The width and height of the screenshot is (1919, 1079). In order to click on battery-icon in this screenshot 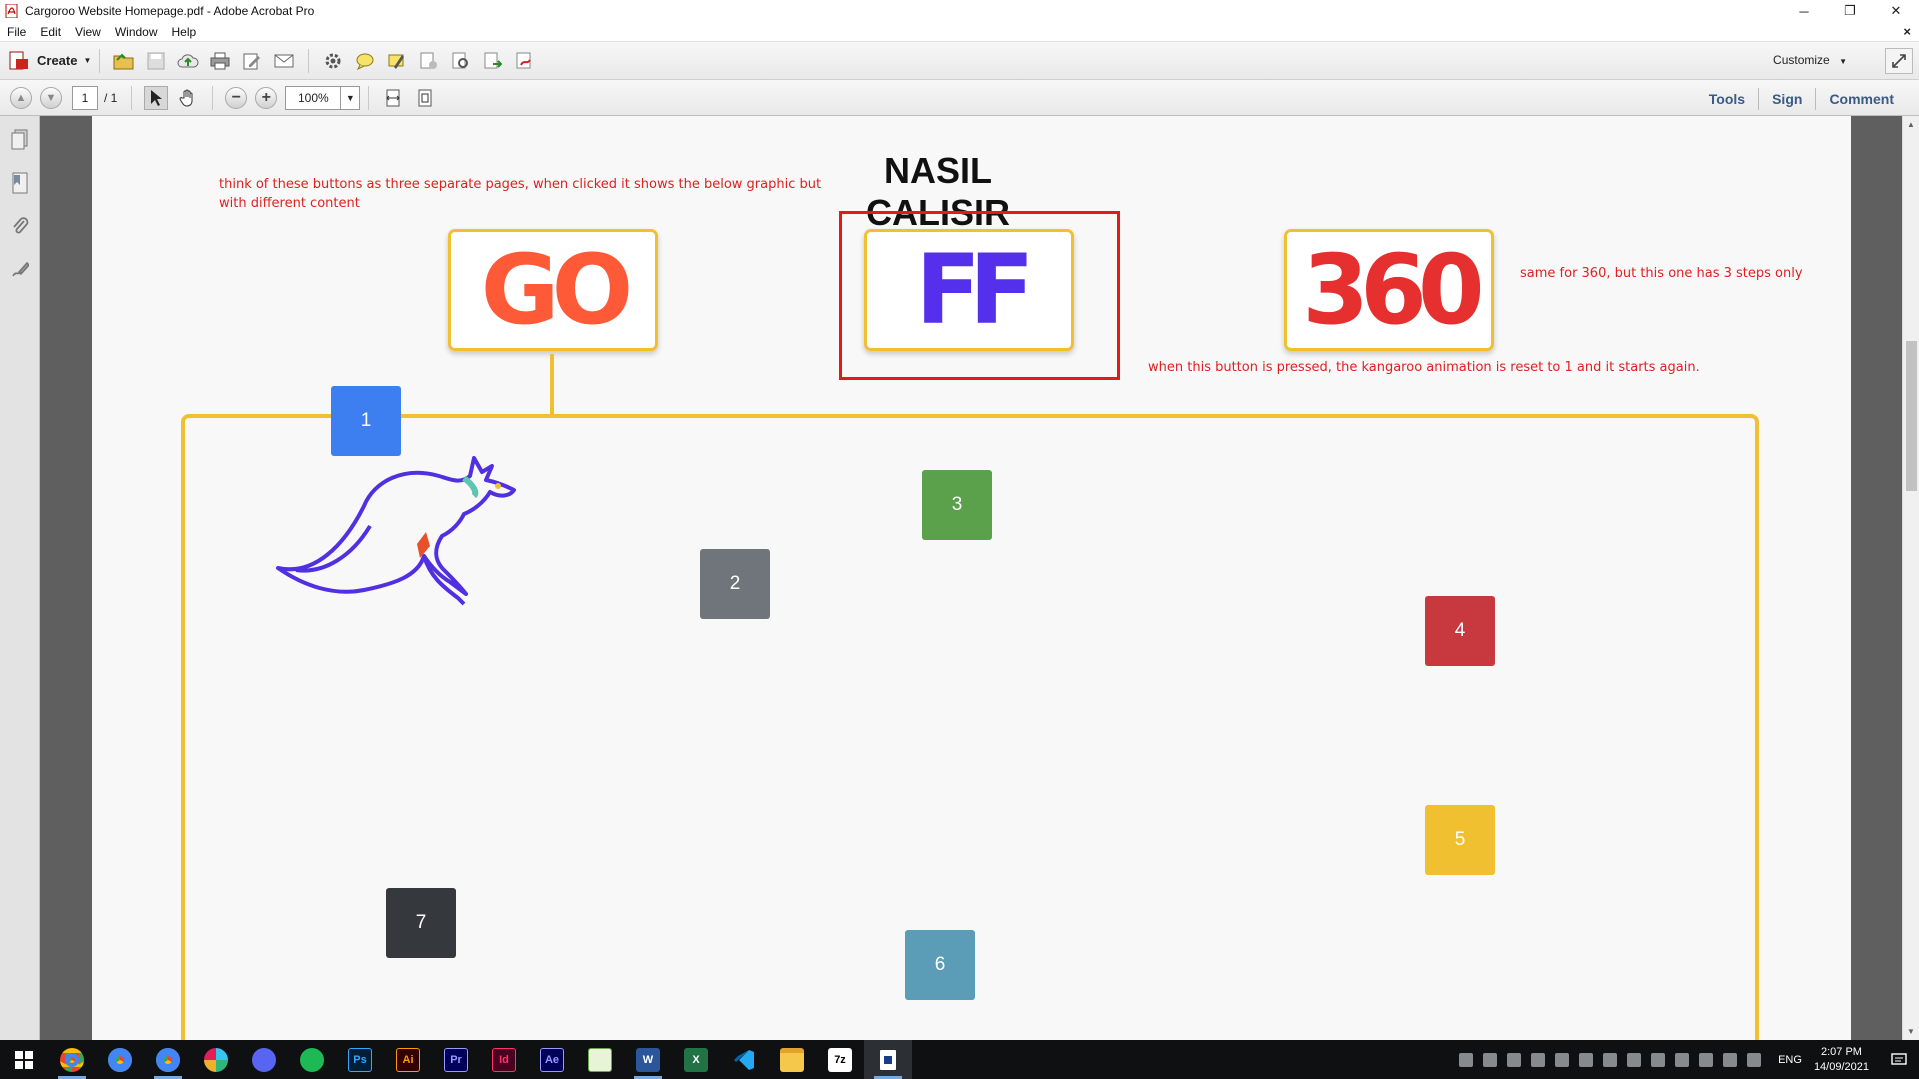, I will do `click(1634, 1059)`.